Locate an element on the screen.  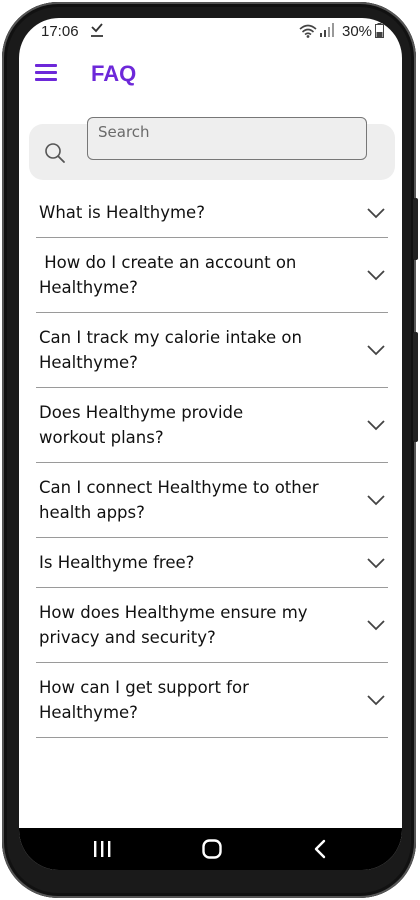
faq-question: Is Healthyme free? is located at coordinates (117, 562).